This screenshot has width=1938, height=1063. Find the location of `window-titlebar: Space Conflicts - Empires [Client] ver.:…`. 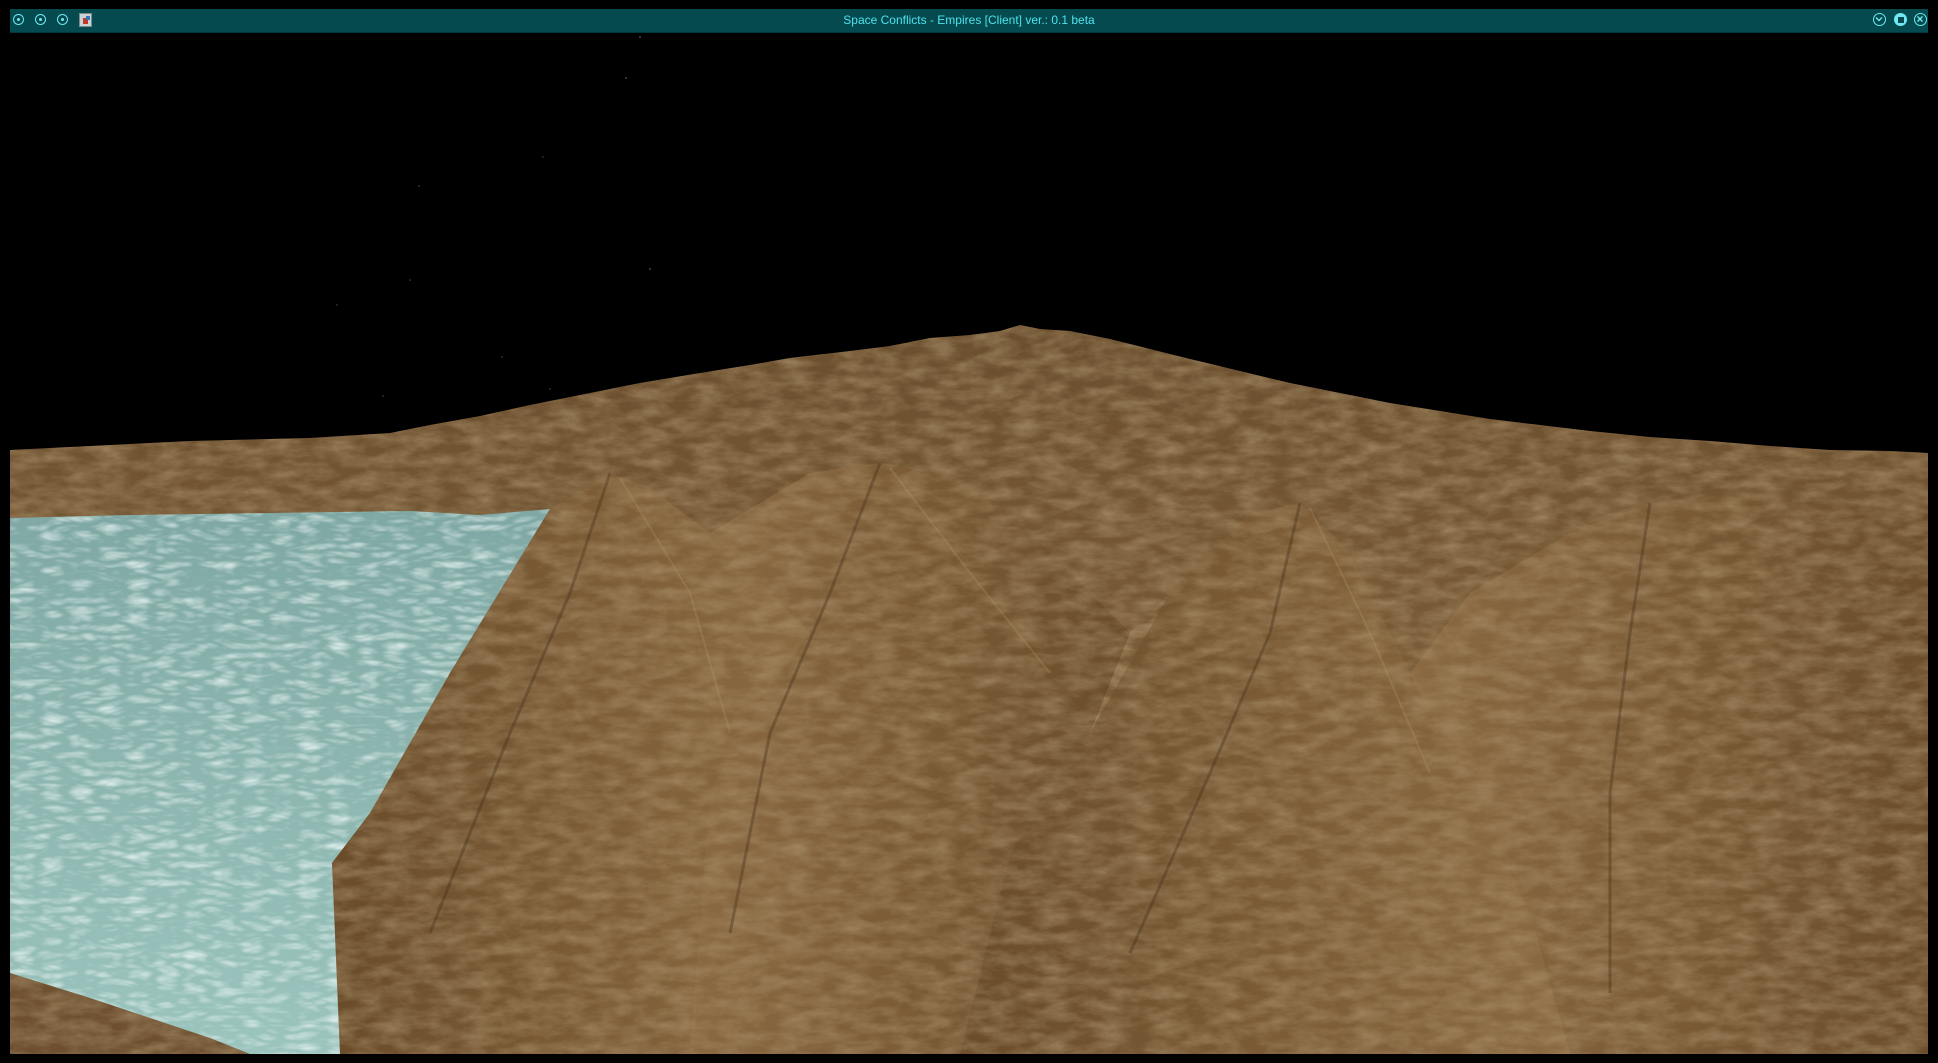

window-titlebar: Space Conflicts - Empires [Client] ver.:… is located at coordinates (969, 21).